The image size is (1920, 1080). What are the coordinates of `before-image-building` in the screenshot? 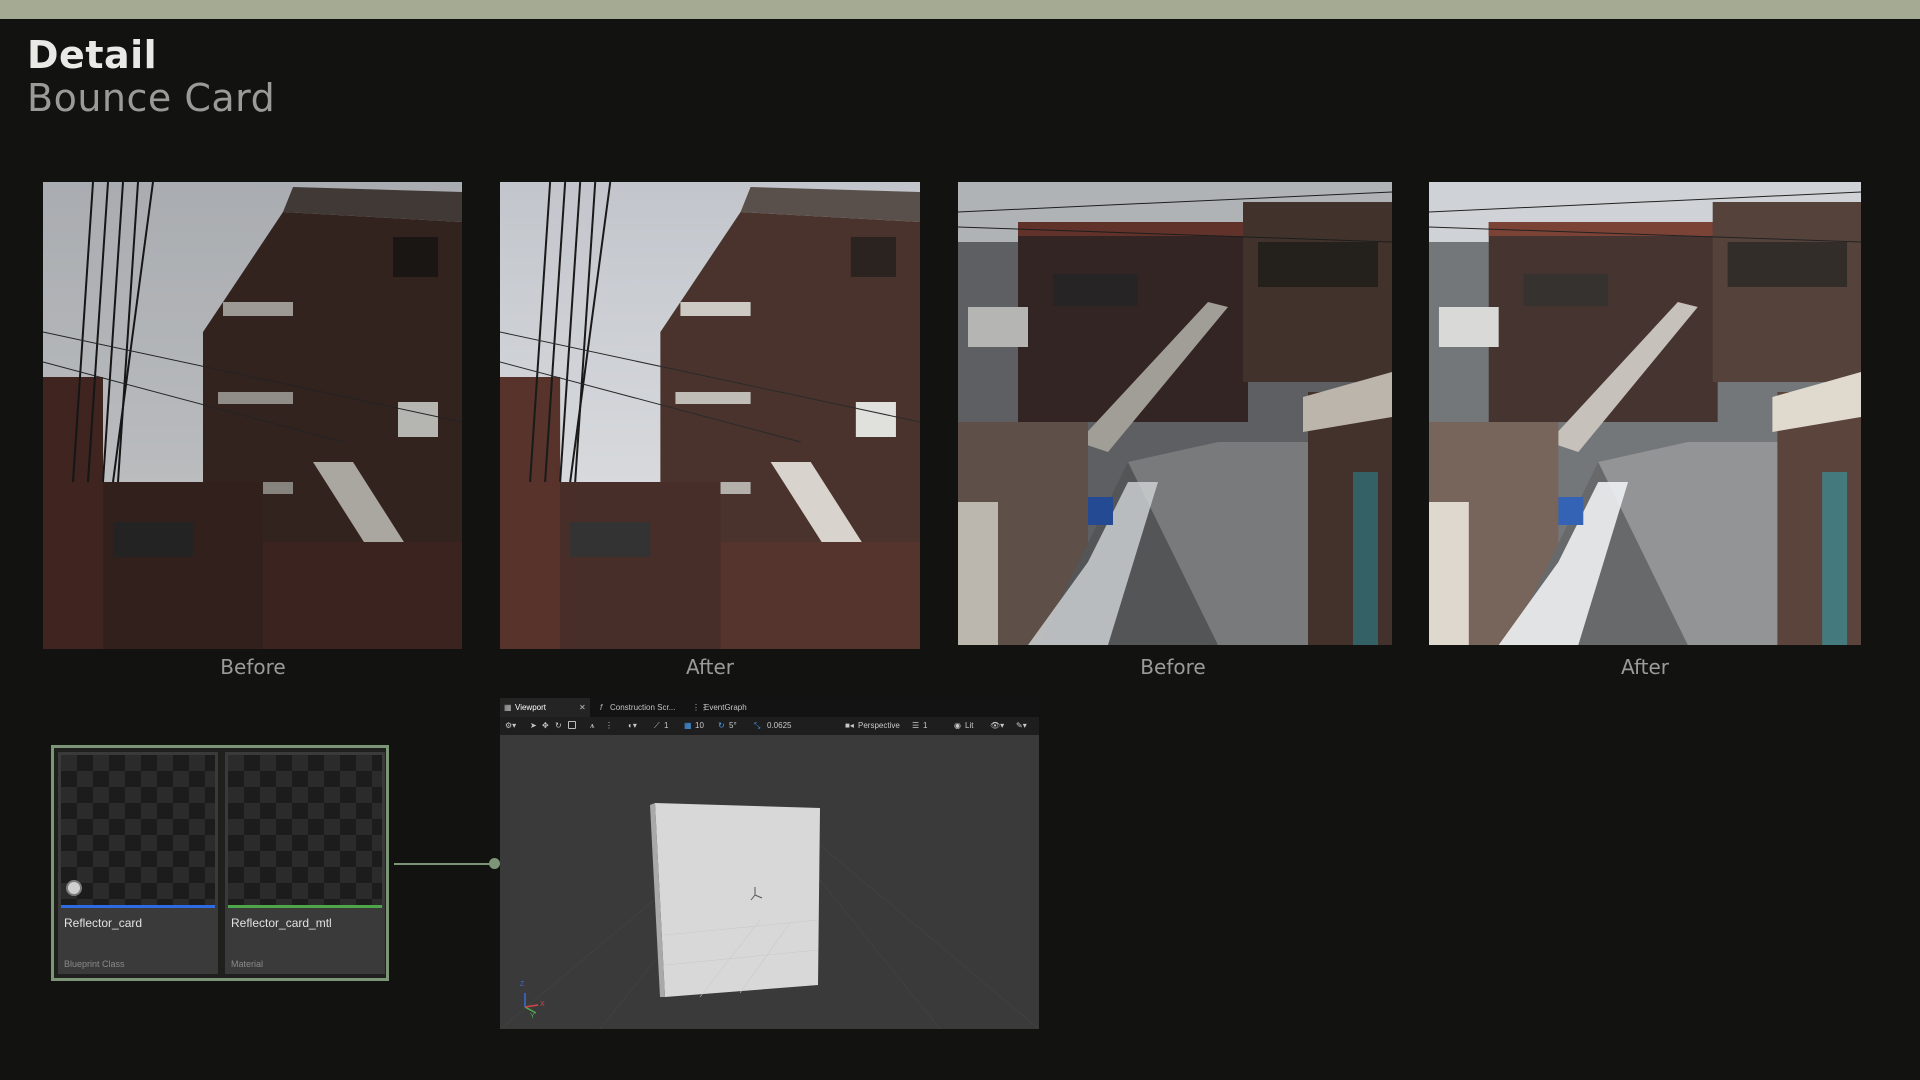 It's located at (252, 415).